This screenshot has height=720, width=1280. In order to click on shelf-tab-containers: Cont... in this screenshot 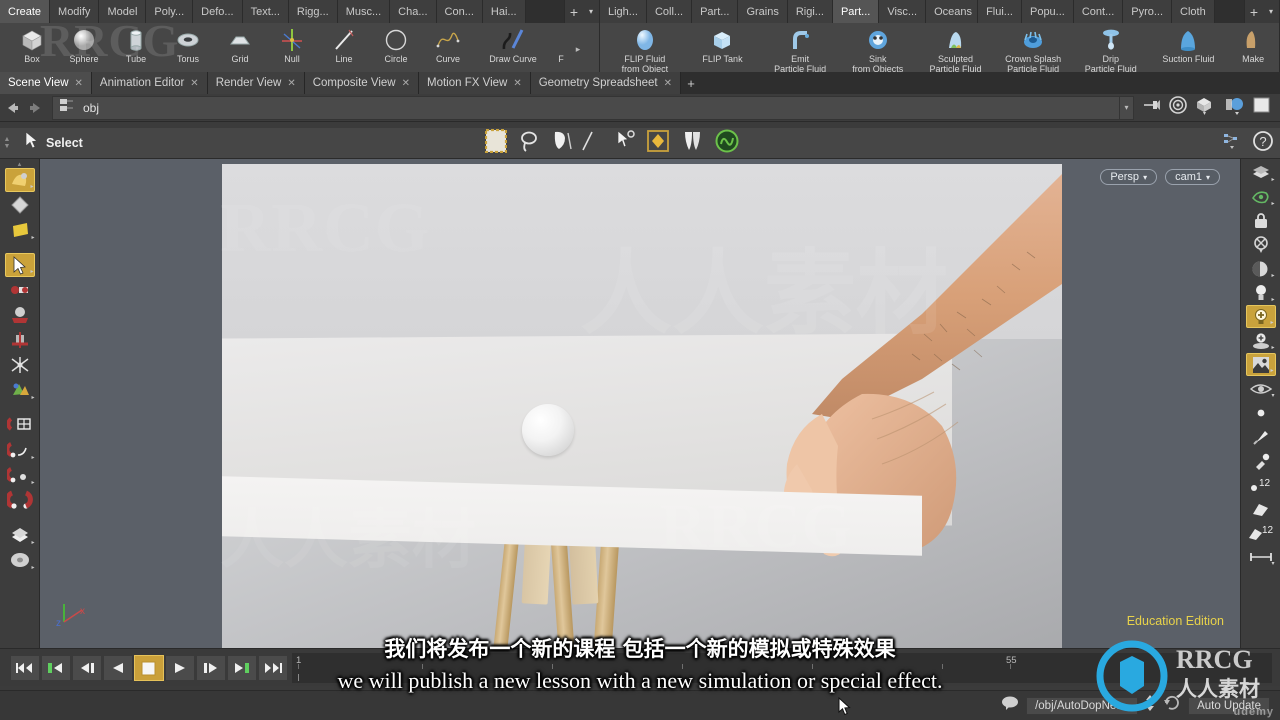, I will do `click(1098, 11)`.